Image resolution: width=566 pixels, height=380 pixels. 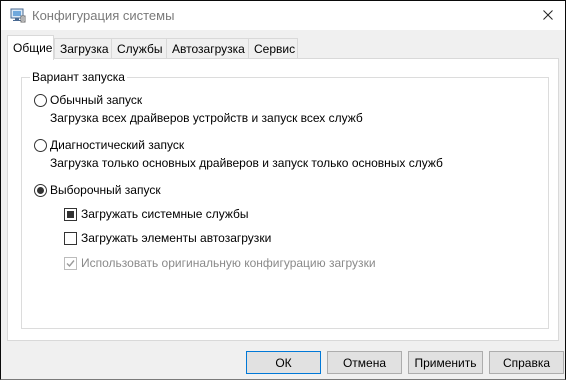 I want to click on apply-button: Применить, so click(x=445, y=362).